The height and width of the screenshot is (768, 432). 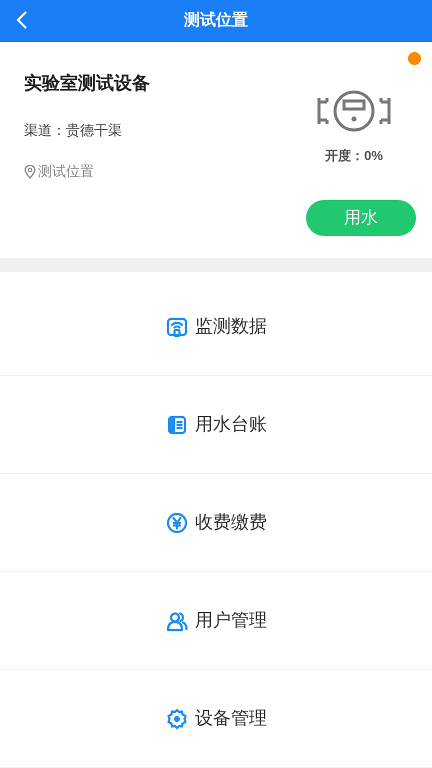 What do you see at coordinates (231, 326) in the screenshot?
I see `menu-label: 监测数据` at bounding box center [231, 326].